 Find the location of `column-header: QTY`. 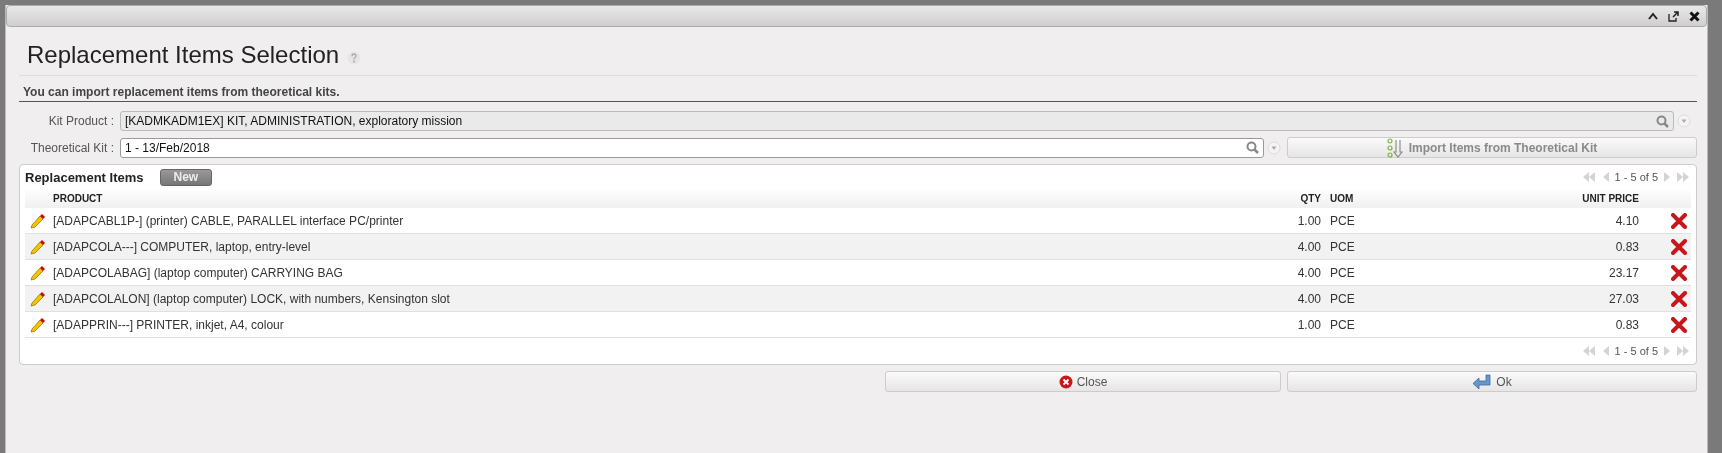

column-header: QTY is located at coordinates (1310, 198).